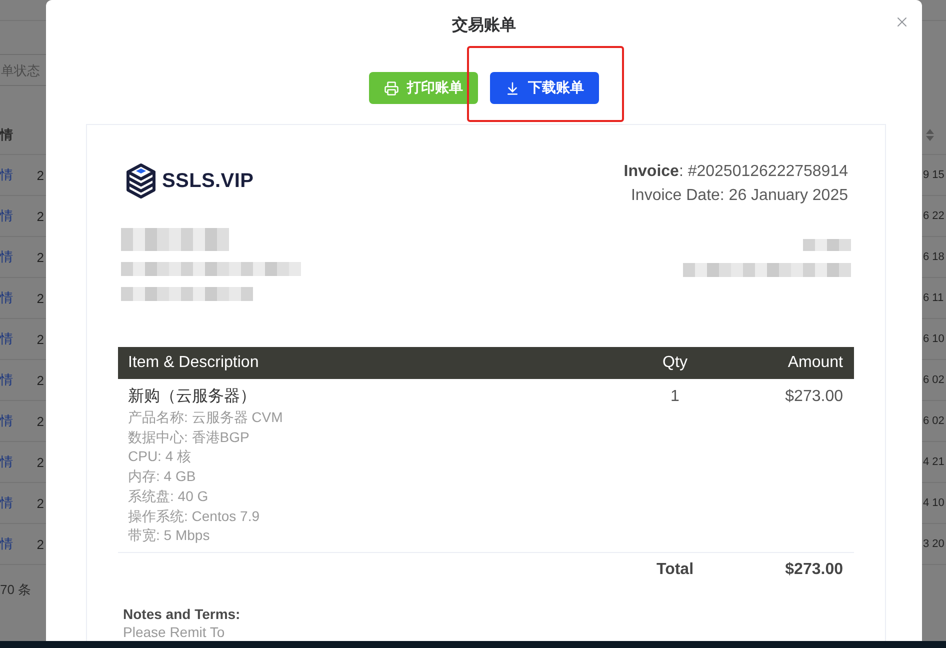  I want to click on spec-line: 操作系统: Centos 7.9, so click(194, 516).